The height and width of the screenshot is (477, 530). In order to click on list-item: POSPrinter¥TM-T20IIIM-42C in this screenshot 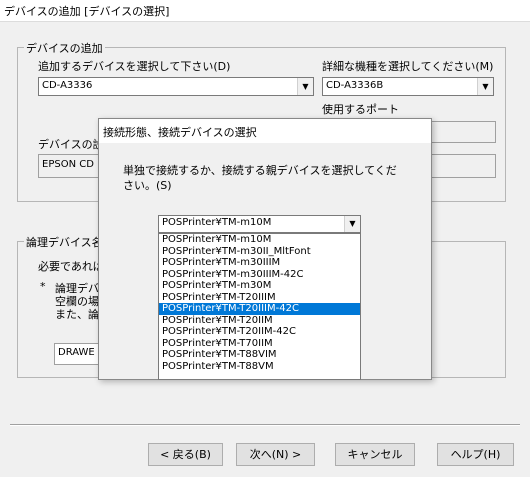, I will do `click(259, 309)`.